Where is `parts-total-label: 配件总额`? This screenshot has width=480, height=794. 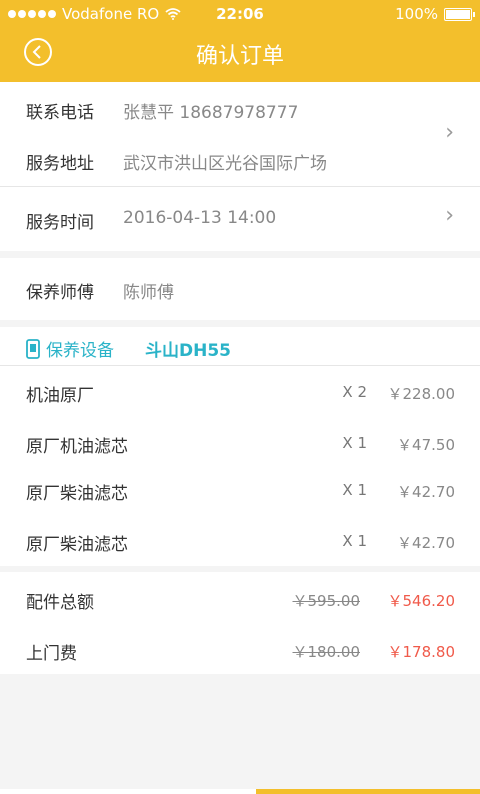 parts-total-label: 配件总额 is located at coordinates (60, 603).